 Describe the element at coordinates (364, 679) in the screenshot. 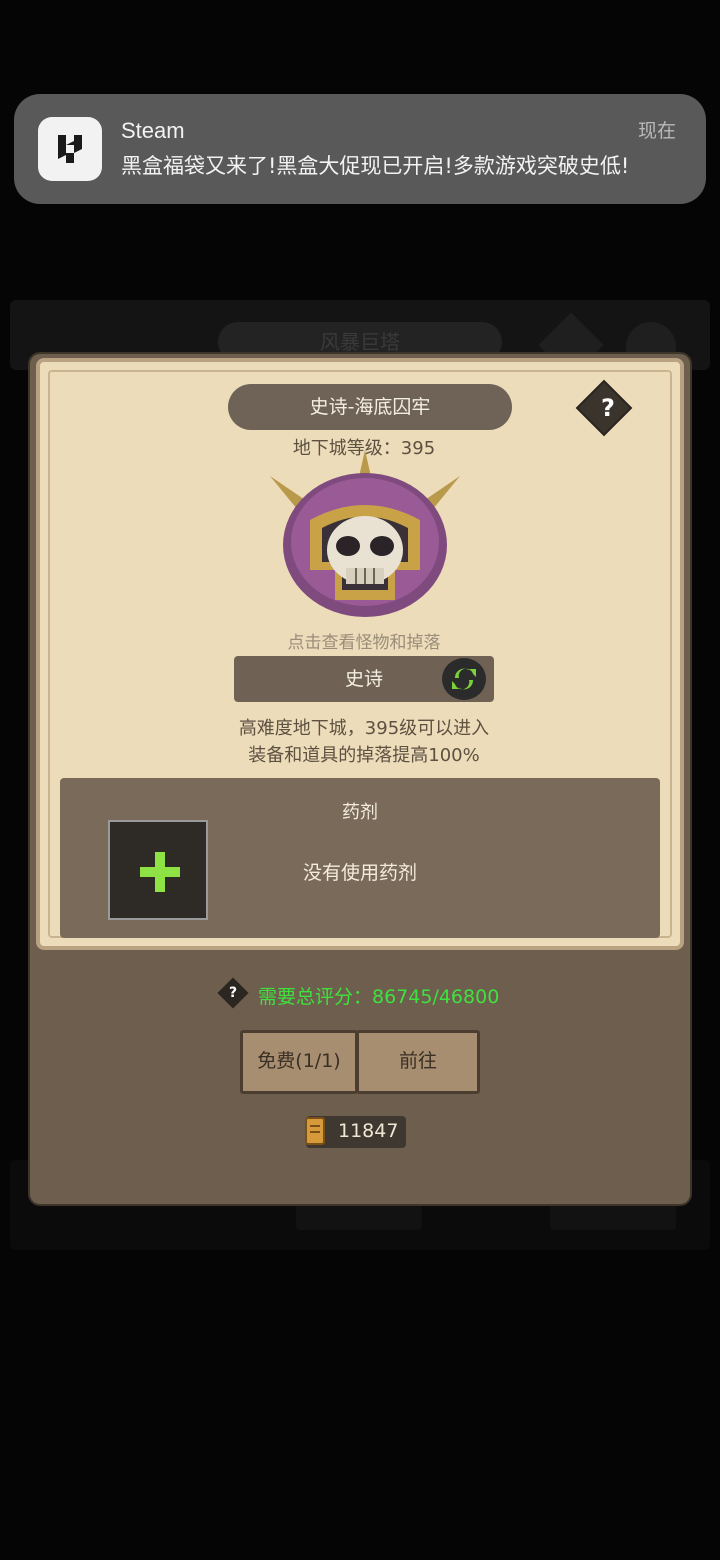

I see `difficulty-selector: 史诗` at that location.